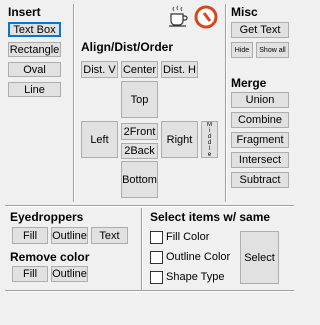  I want to click on left-label: Left, so click(99, 139).